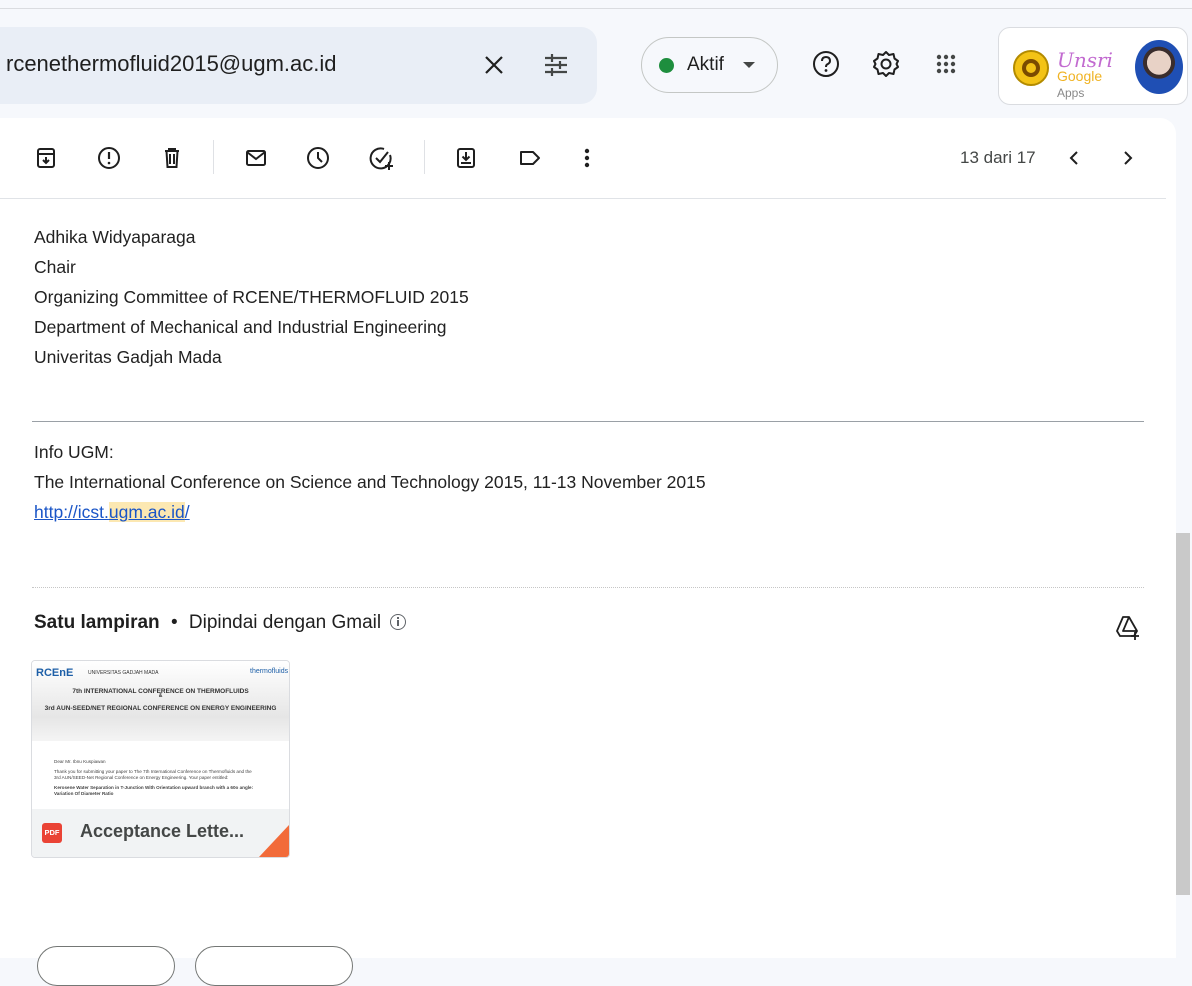 The width and height of the screenshot is (1192, 986). I want to click on avatar, so click(1159, 67).